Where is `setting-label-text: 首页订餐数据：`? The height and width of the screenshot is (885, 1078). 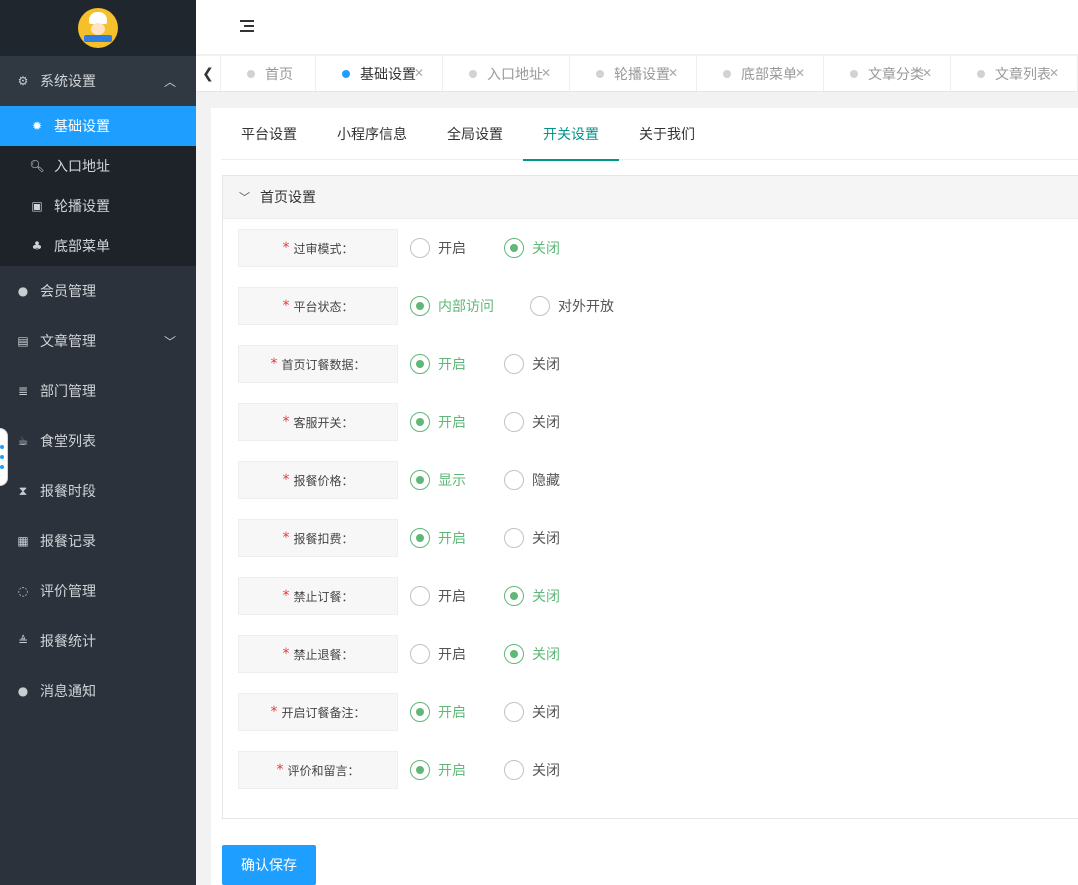 setting-label-text: 首页订餐数据： is located at coordinates (323, 364).